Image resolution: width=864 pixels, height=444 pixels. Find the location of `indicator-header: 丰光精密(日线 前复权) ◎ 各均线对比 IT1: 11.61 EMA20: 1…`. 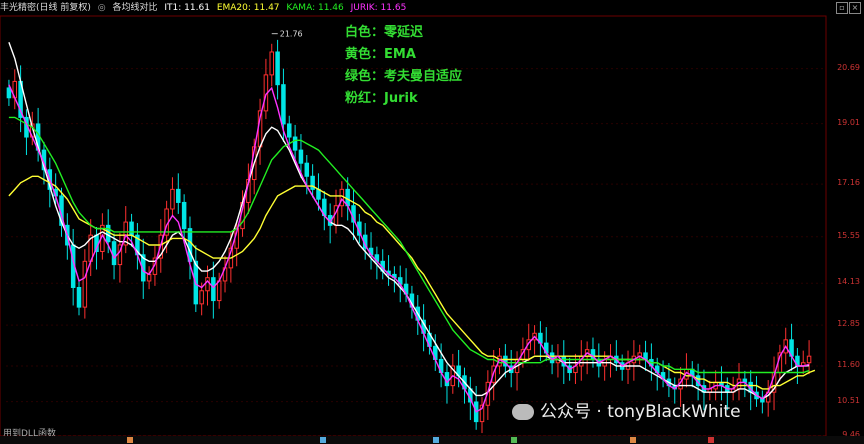

indicator-header: 丰光精密(日线 前复权) ◎ 各均线对比 IT1: 11.61 EMA20: 1… is located at coordinates (432, 8).